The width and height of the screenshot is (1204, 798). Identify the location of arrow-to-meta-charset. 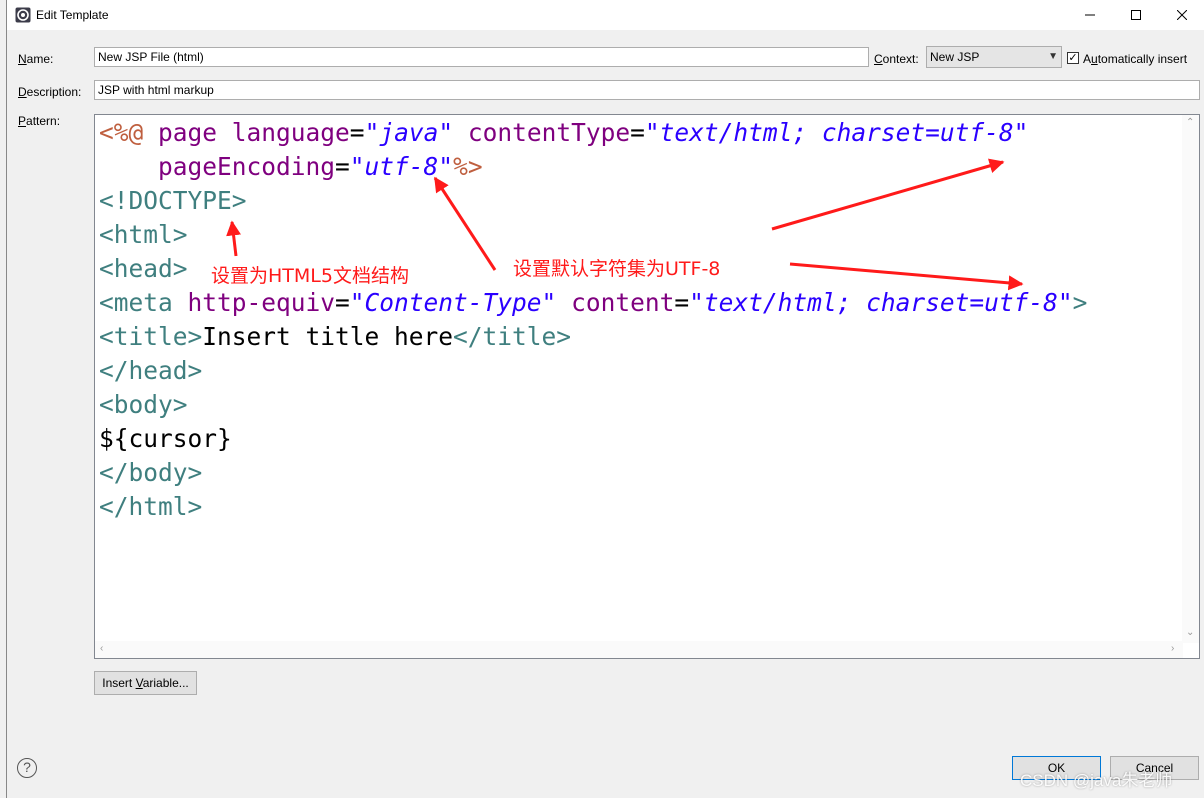
(906, 276).